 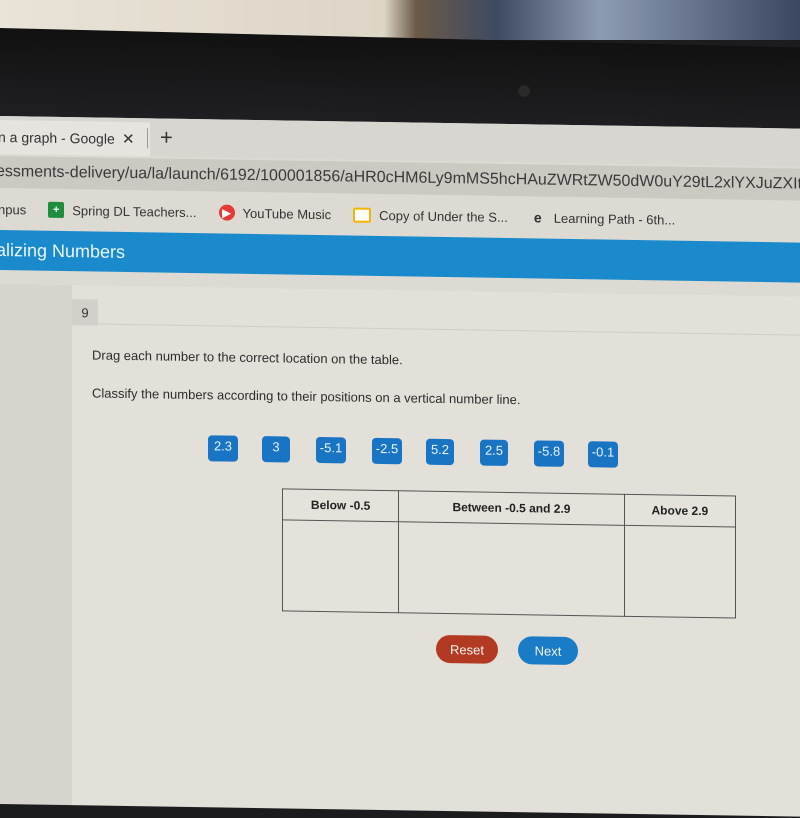 What do you see at coordinates (511, 569) in the screenshot?
I see `drop-zone-between` at bounding box center [511, 569].